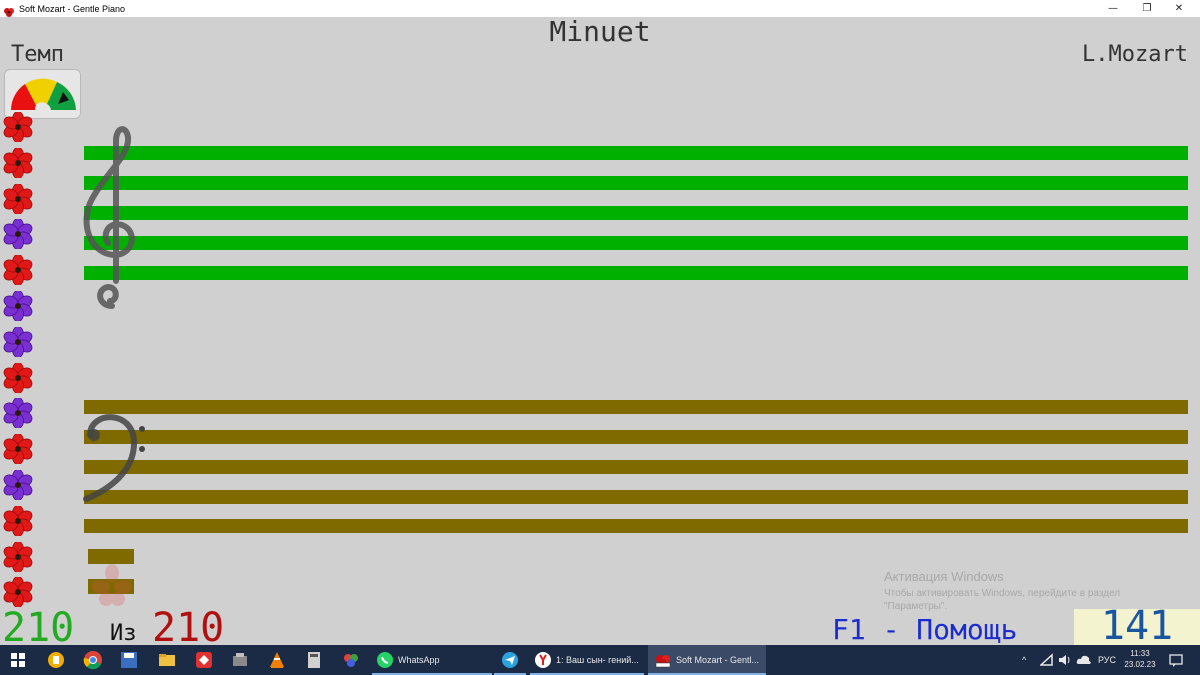 This screenshot has width=1200, height=675. I want to click on network-icon, so click(1047, 660).